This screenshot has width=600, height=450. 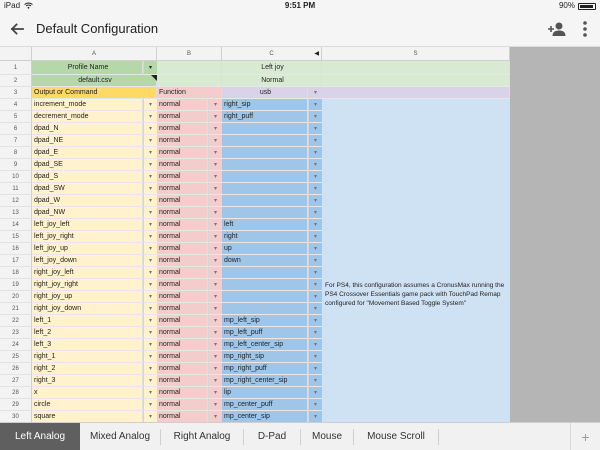 What do you see at coordinates (16, 225) in the screenshot?
I see `row-number: 14` at bounding box center [16, 225].